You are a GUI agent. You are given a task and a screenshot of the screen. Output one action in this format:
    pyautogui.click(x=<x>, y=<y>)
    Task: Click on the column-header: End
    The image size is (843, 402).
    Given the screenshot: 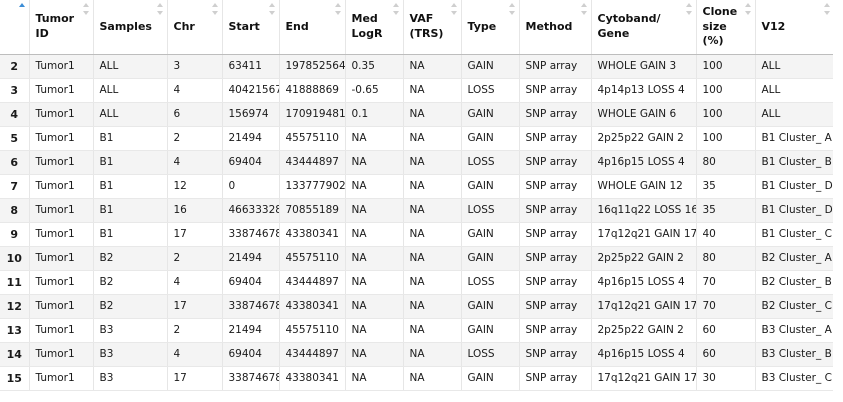 What is the action you would take?
    pyautogui.click(x=312, y=27)
    